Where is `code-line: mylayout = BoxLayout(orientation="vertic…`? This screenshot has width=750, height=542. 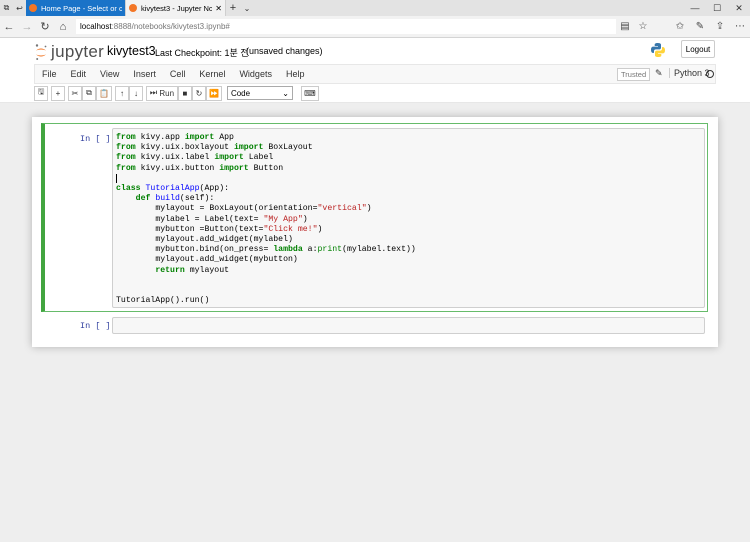 code-line: mylayout = BoxLayout(orientation="vertic… is located at coordinates (263, 209).